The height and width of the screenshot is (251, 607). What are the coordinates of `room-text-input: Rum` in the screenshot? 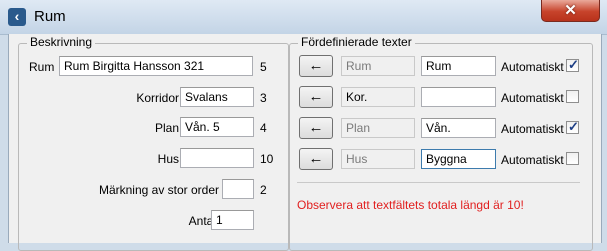 It's located at (458, 66).